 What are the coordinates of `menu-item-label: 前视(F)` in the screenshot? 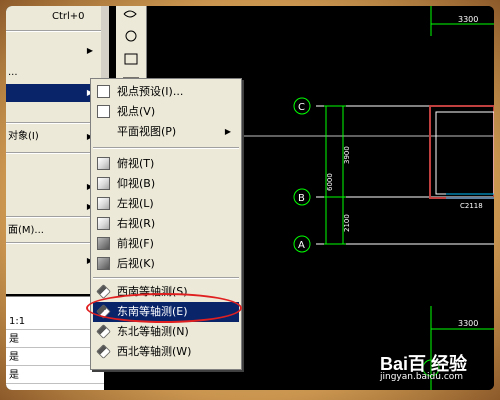 It's located at (135, 243).